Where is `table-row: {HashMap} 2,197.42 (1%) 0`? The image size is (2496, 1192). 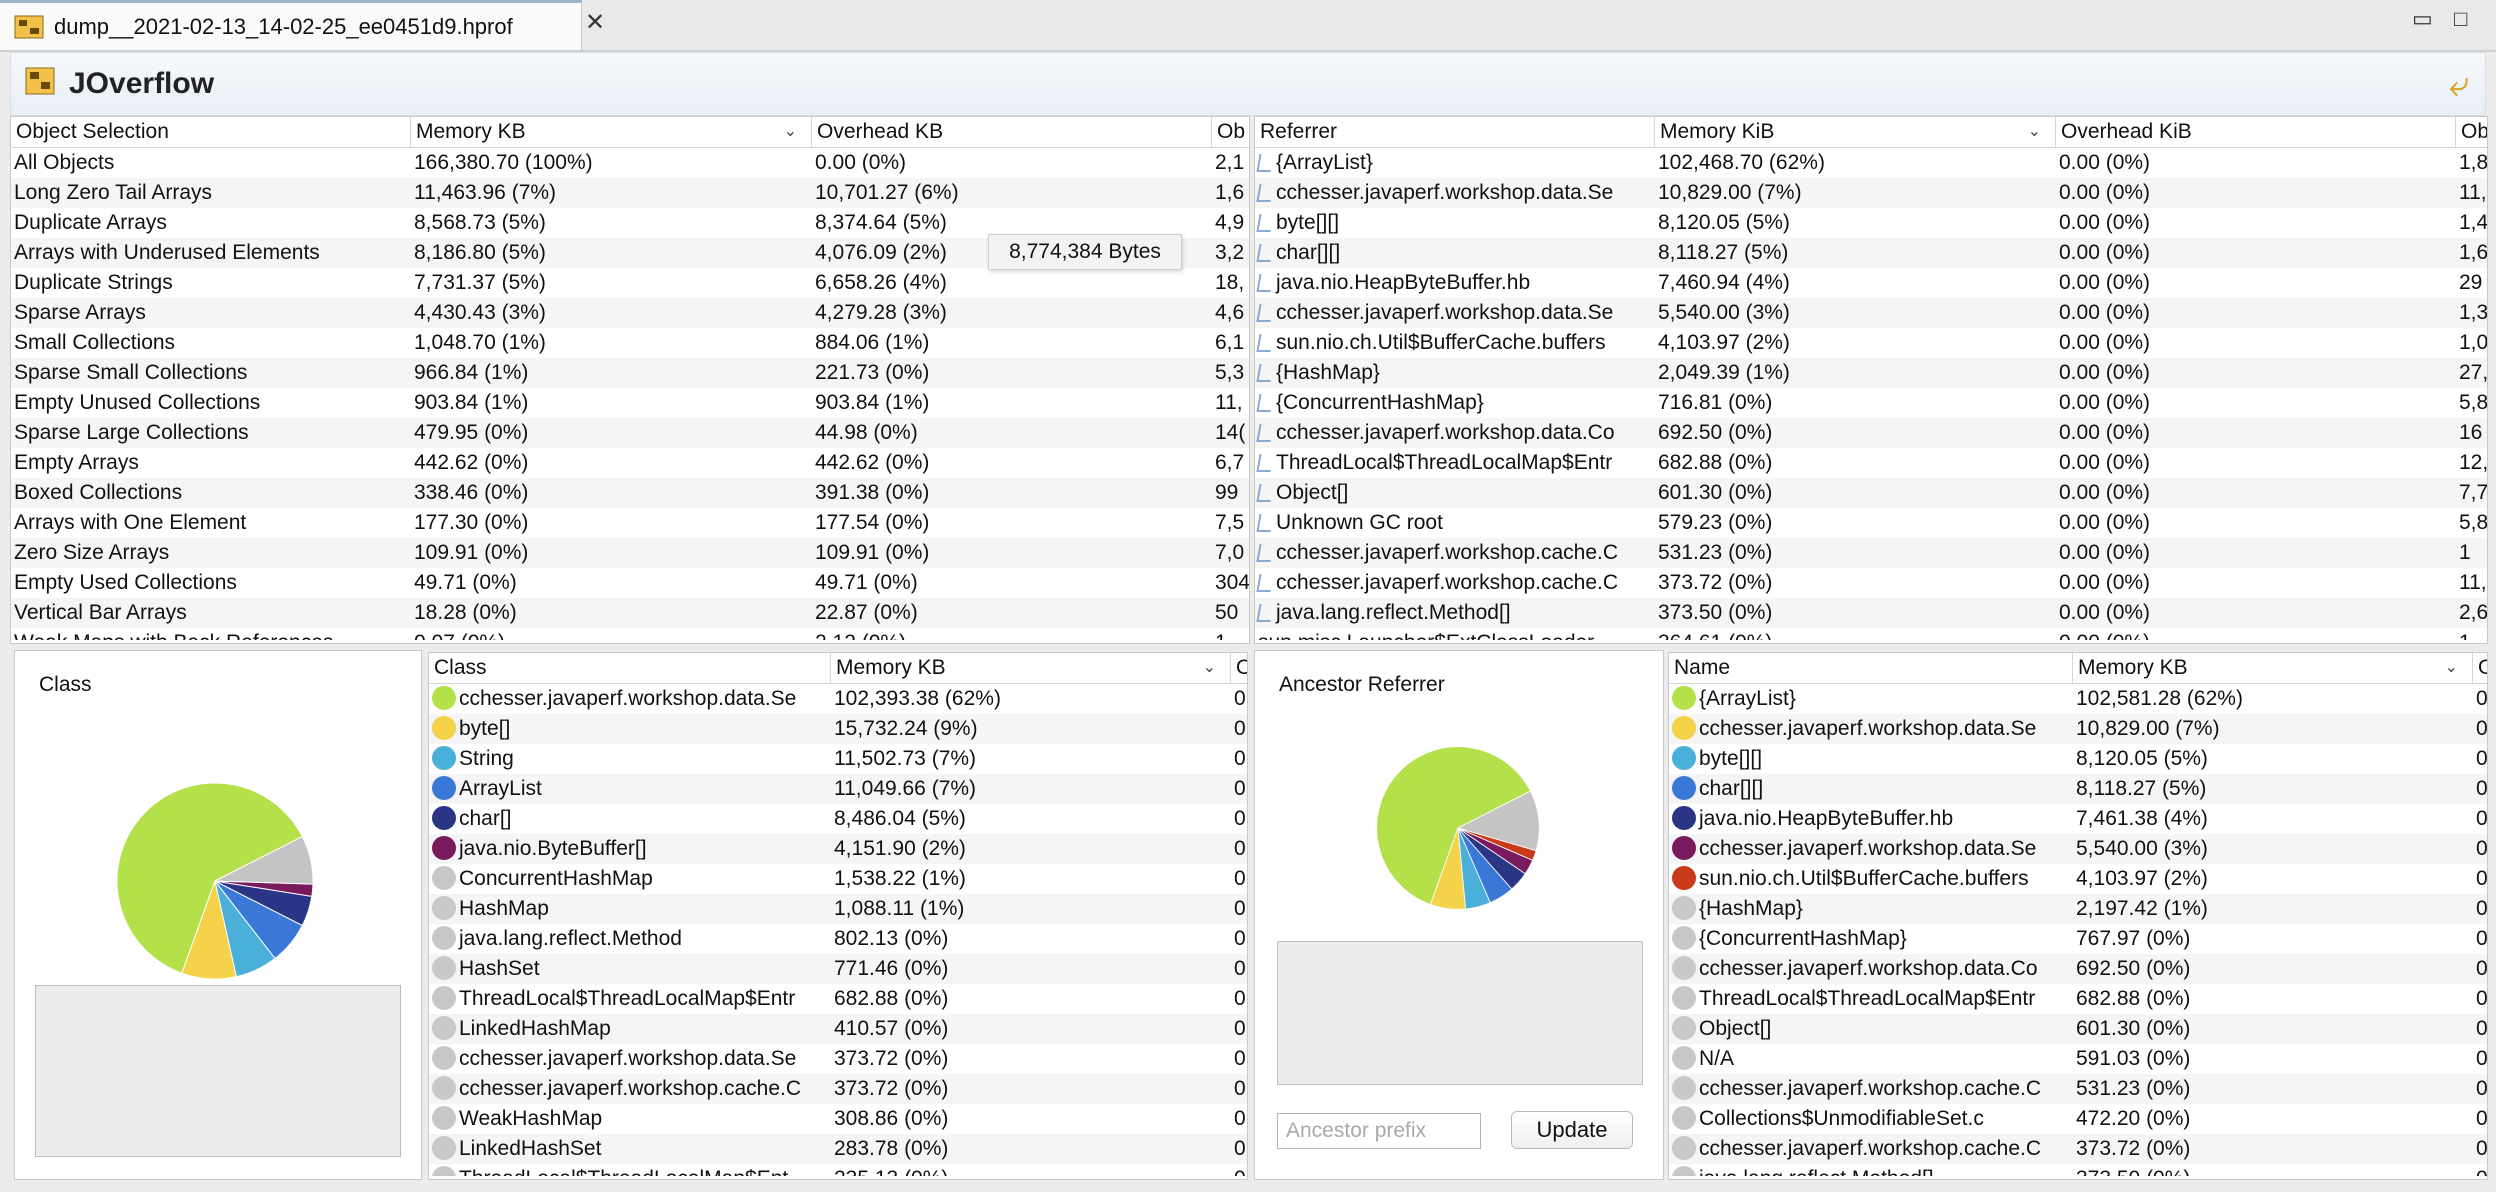
table-row: {HashMap} 2,197.42 (1%) 0 is located at coordinates (2078, 909).